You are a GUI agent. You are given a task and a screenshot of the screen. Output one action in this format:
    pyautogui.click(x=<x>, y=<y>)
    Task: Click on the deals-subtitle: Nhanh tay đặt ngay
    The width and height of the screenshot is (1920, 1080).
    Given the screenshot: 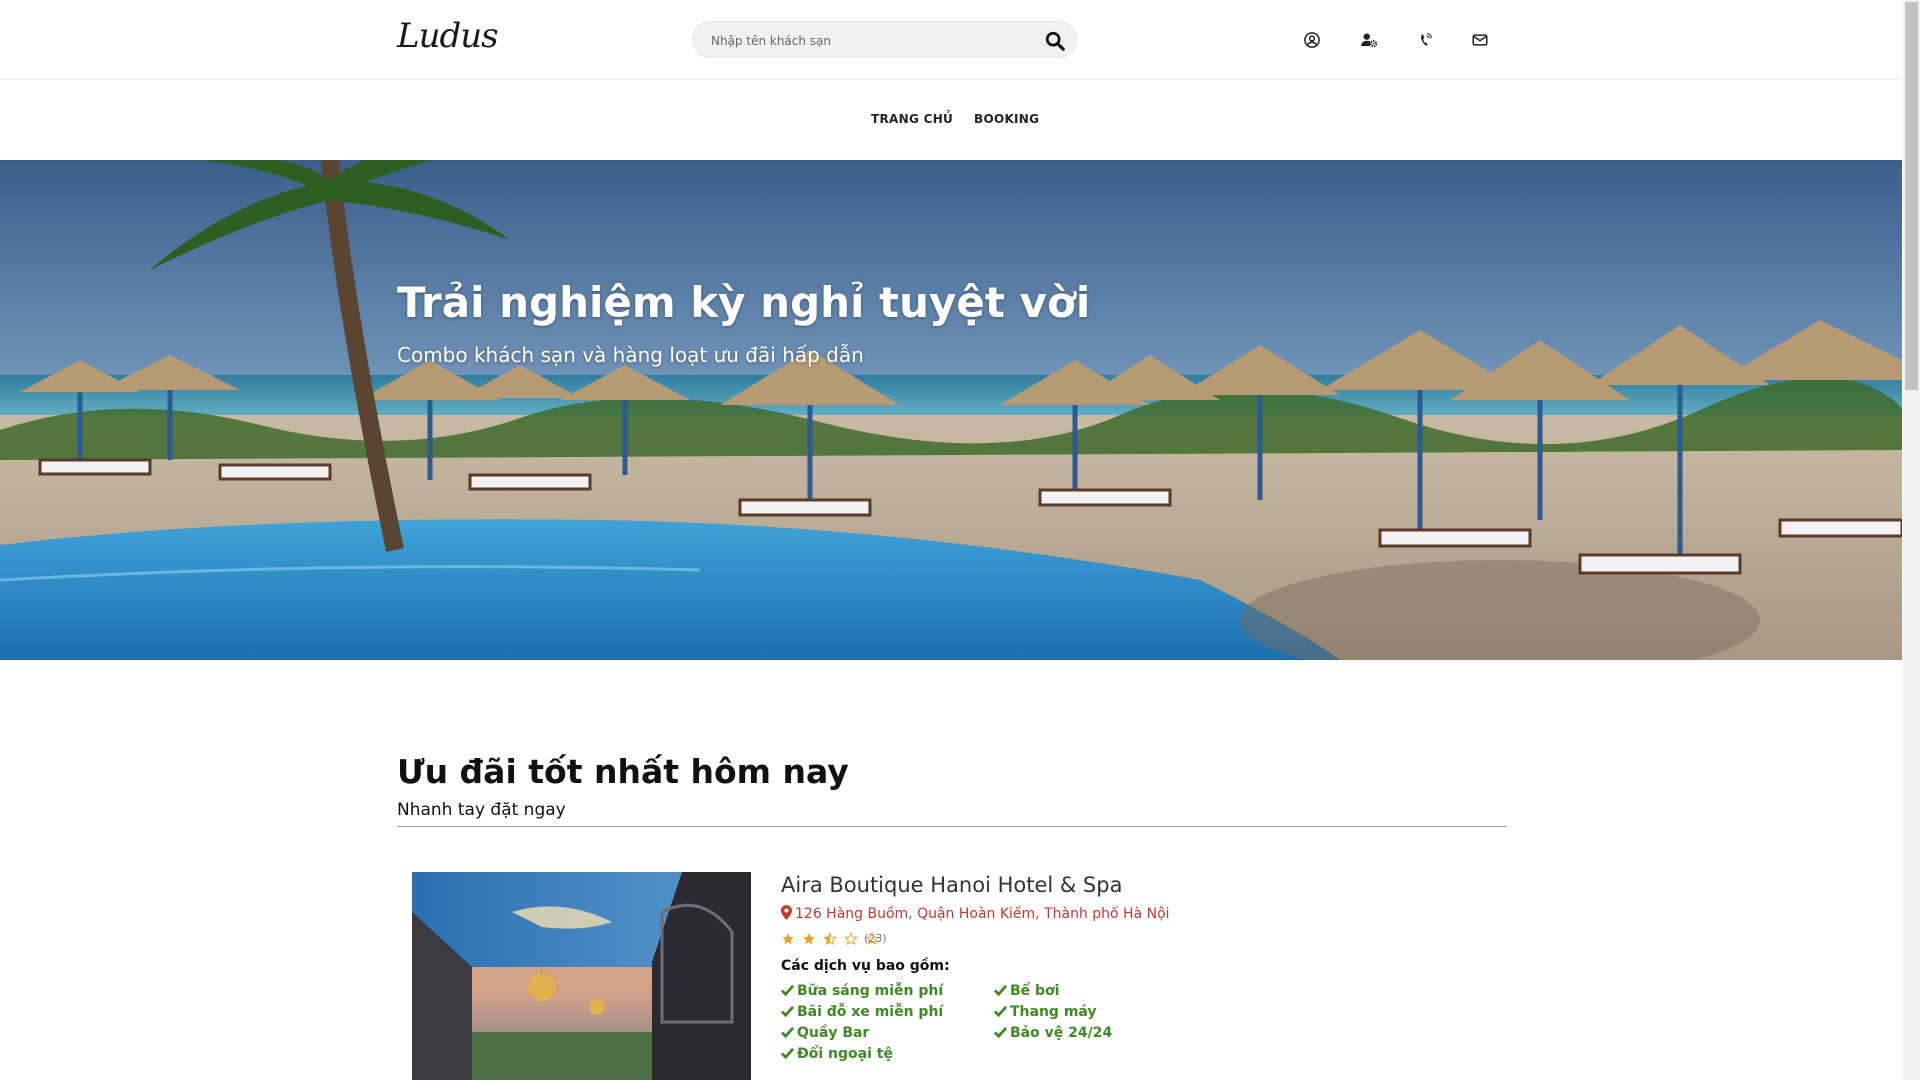 What is the action you would take?
    pyautogui.click(x=481, y=810)
    